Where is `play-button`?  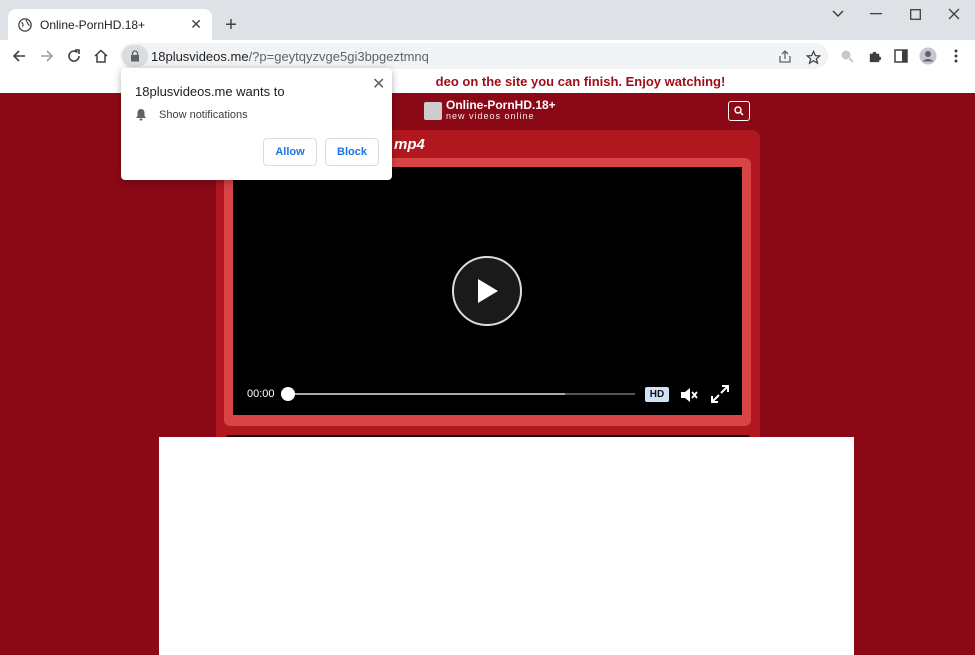
play-button is located at coordinates (487, 291).